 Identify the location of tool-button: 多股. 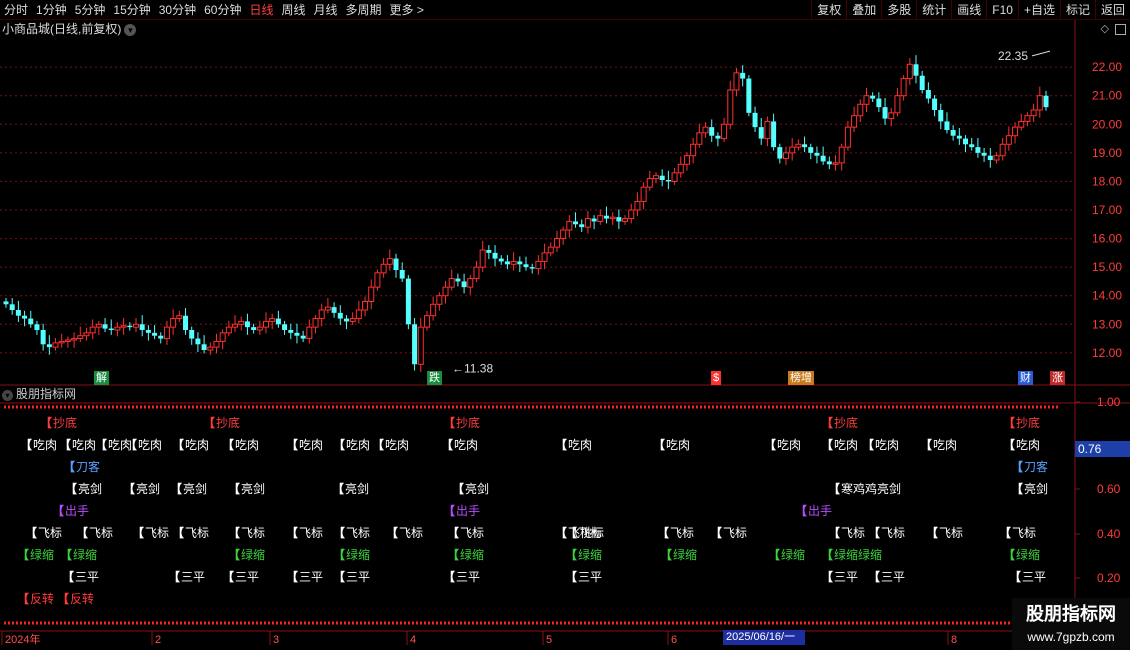
(898, 10).